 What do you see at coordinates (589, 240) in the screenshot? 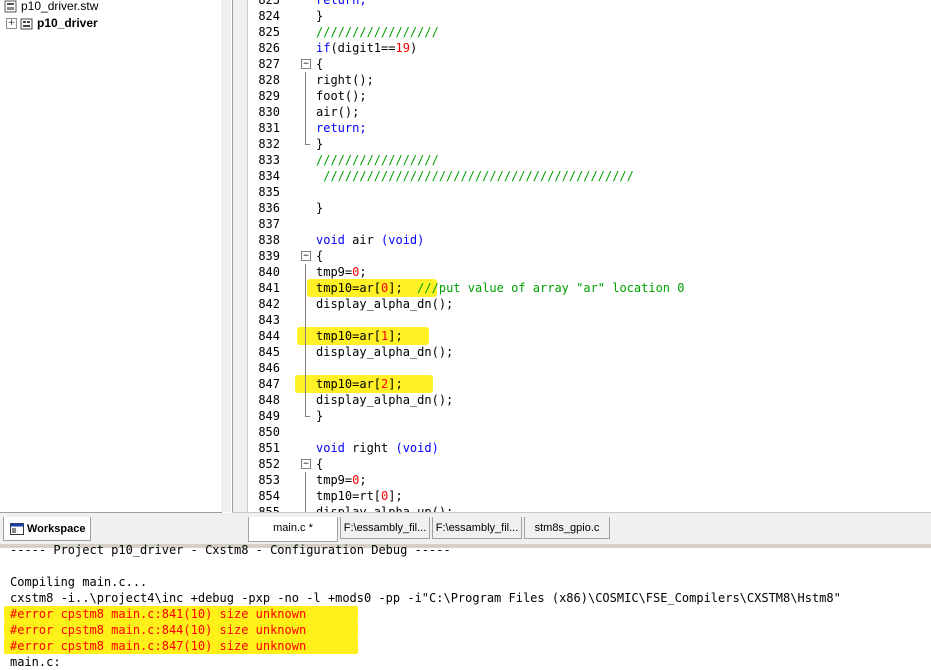
I see `code-line: 838 void air (void)` at bounding box center [589, 240].